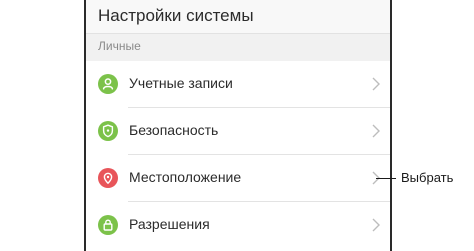 The width and height of the screenshot is (474, 251). I want to click on page-title: Настройки системы, so click(176, 15).